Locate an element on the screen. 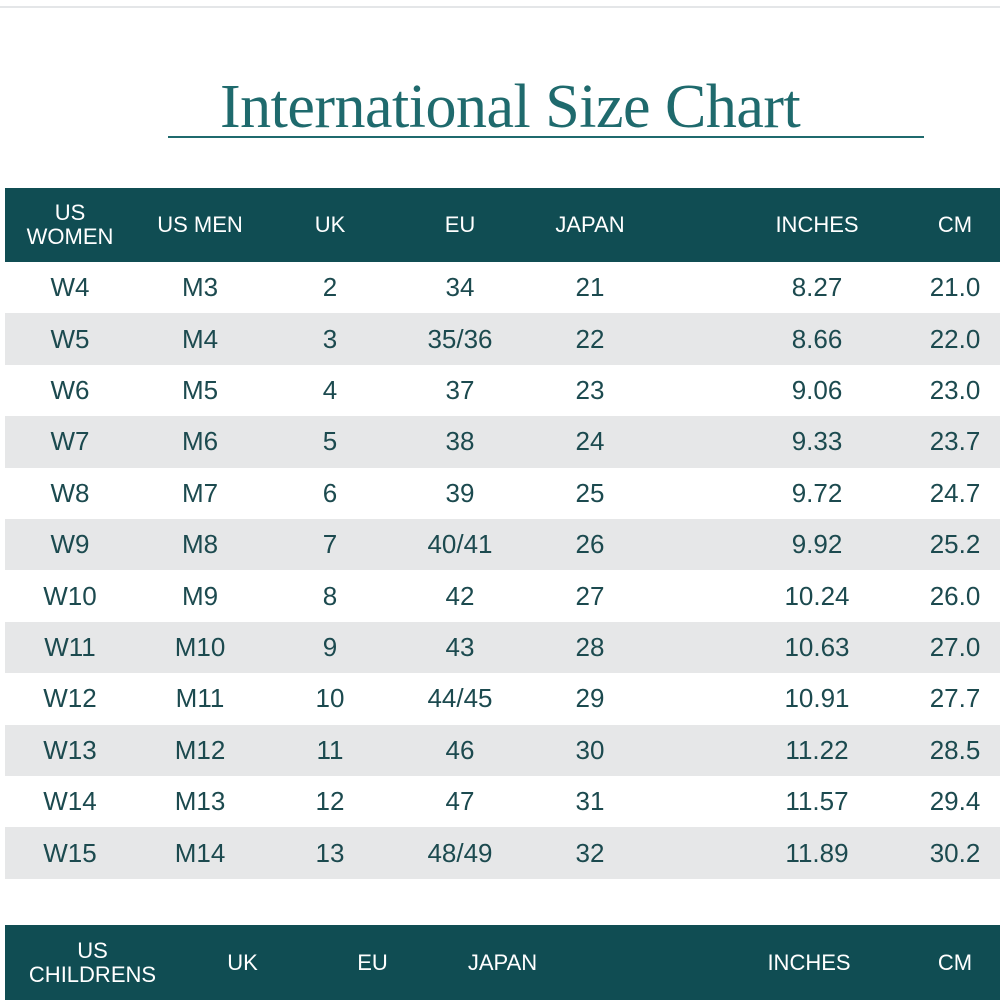 This screenshot has height=1000, width=1000. cell-us-women: W15 is located at coordinates (70, 852).